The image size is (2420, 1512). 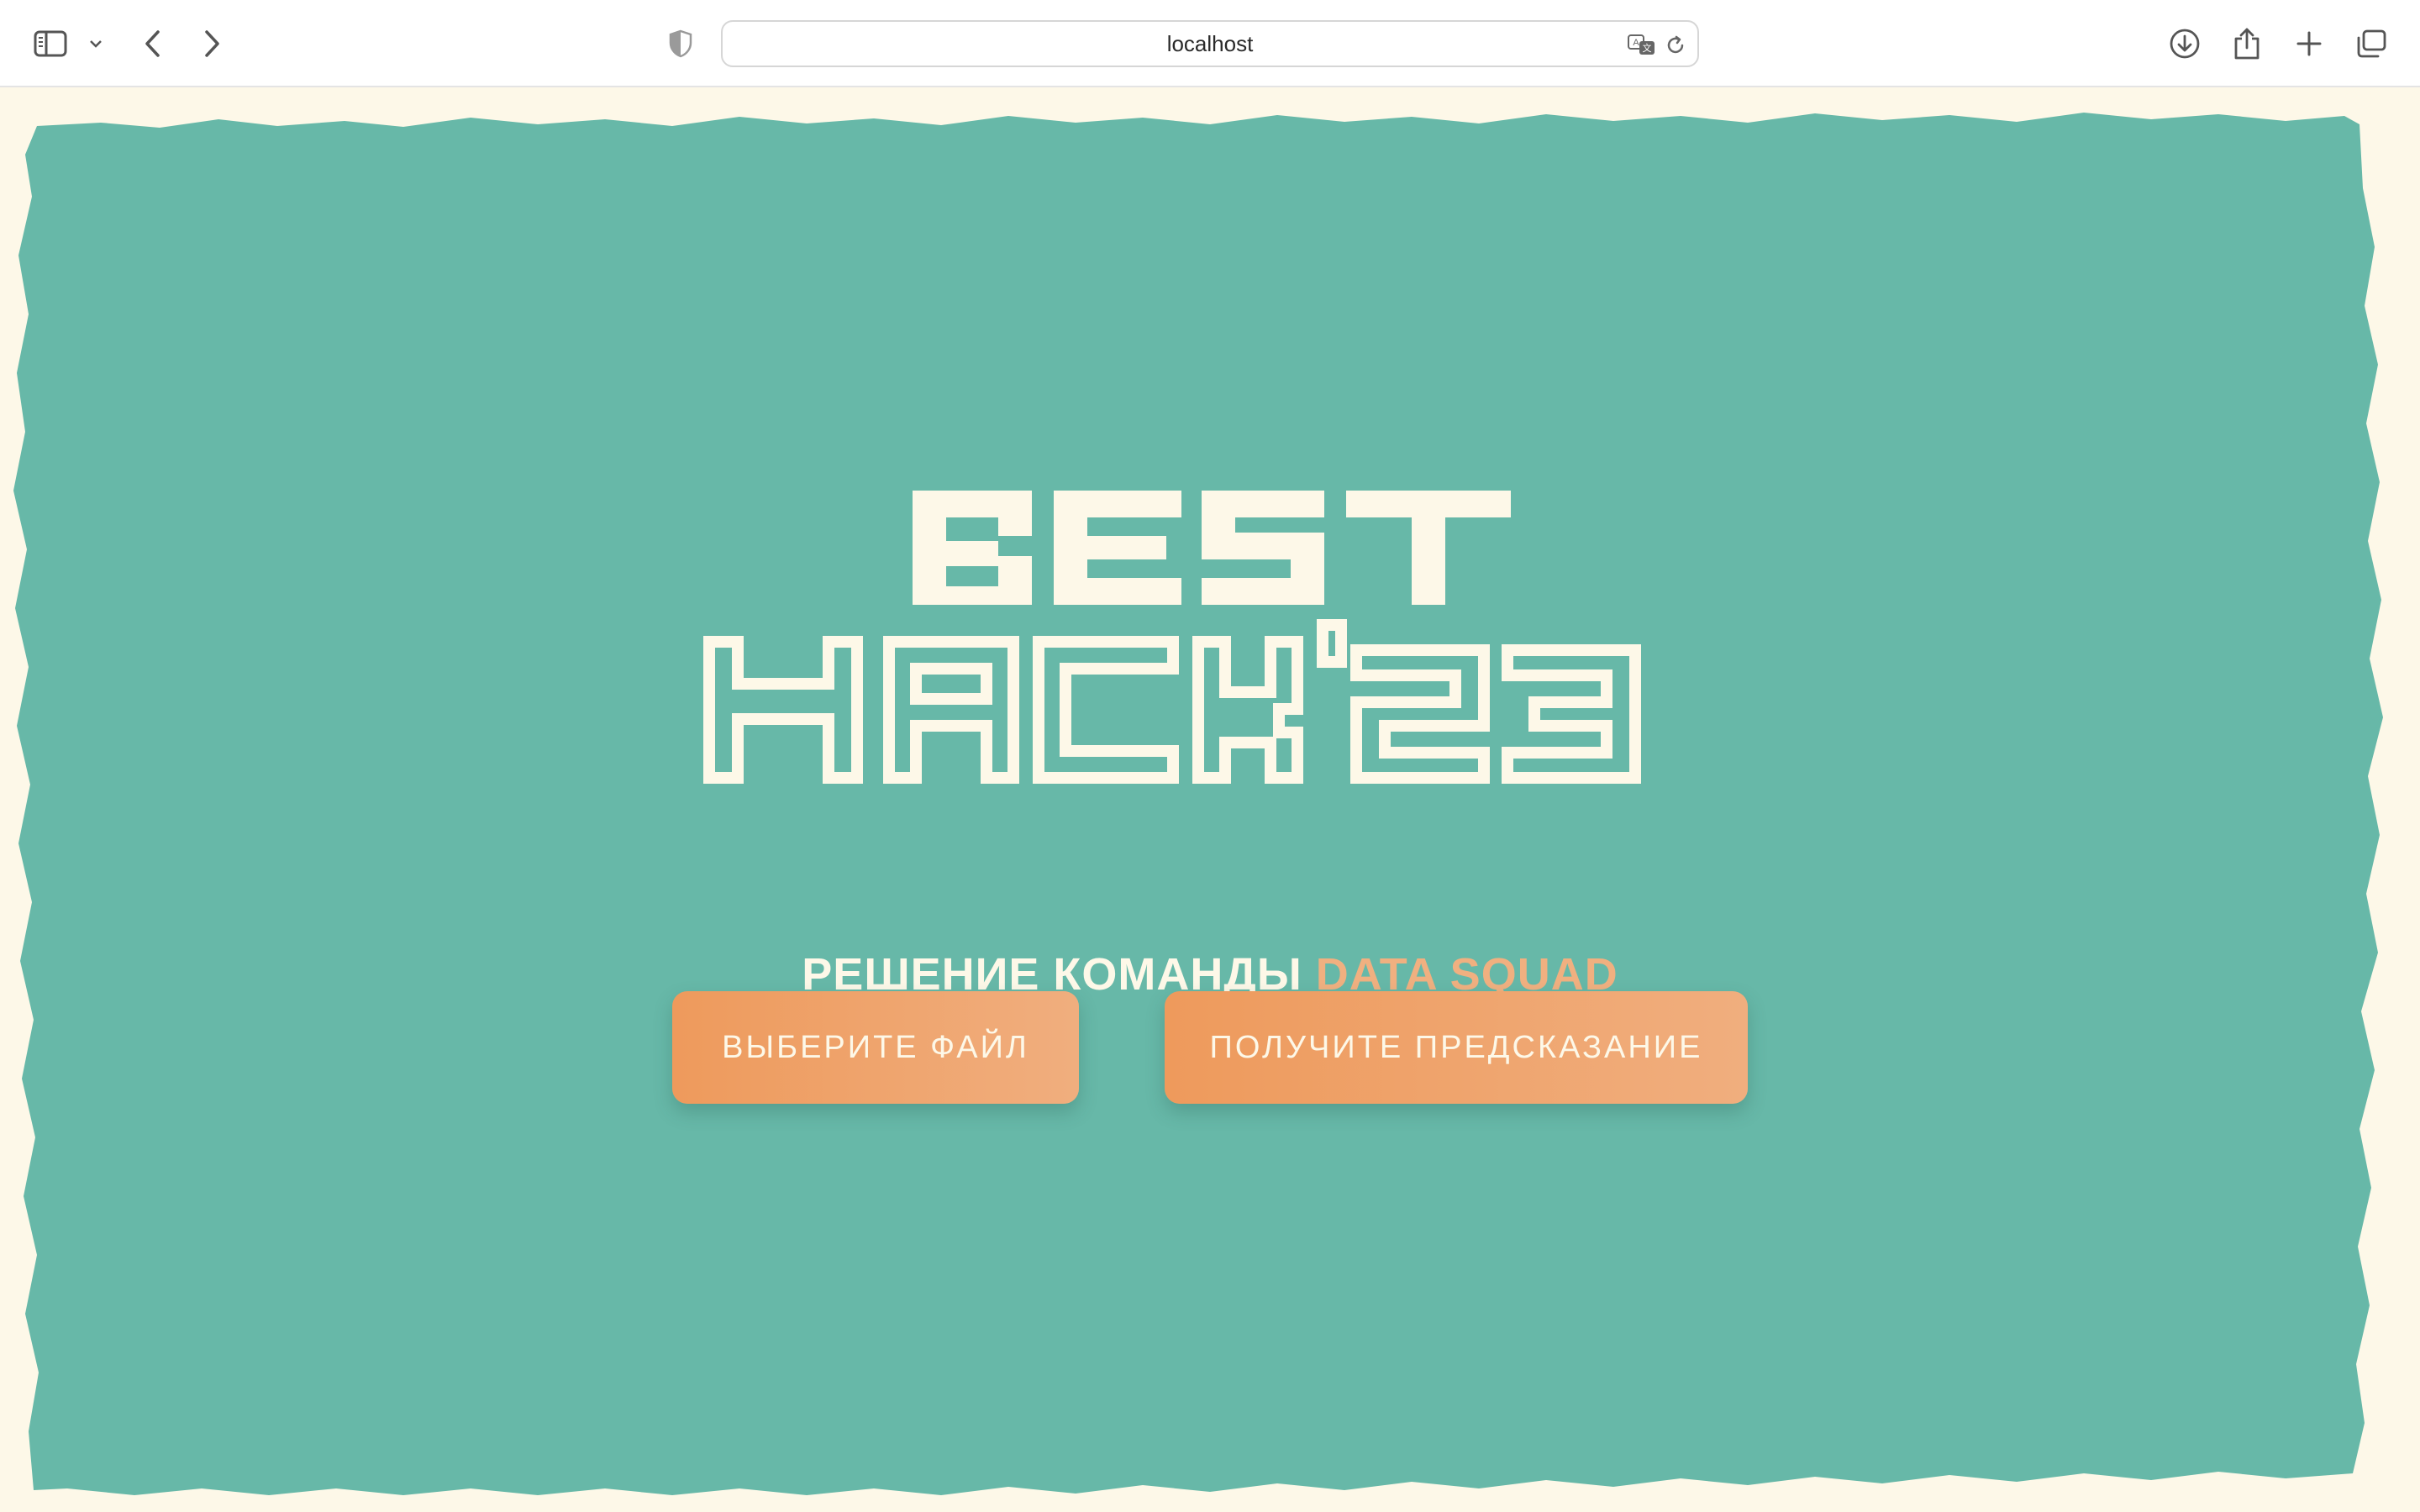 I want to click on shield-icon, so click(x=680, y=43).